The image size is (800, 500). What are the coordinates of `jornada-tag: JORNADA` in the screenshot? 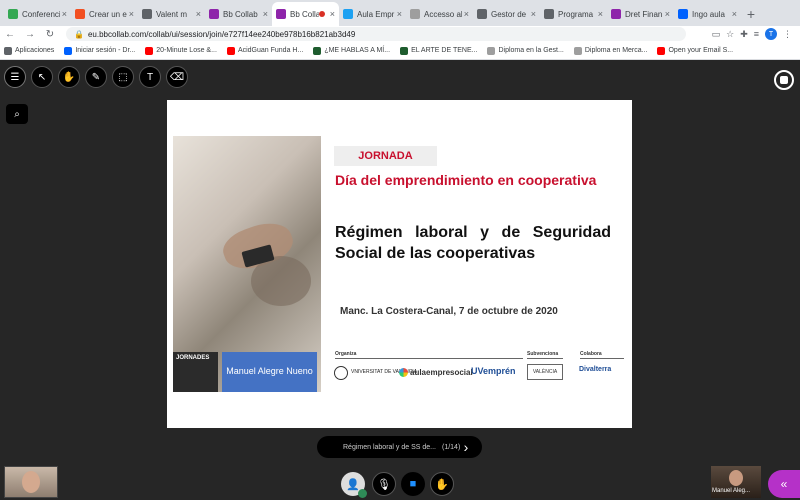 It's located at (385, 156).